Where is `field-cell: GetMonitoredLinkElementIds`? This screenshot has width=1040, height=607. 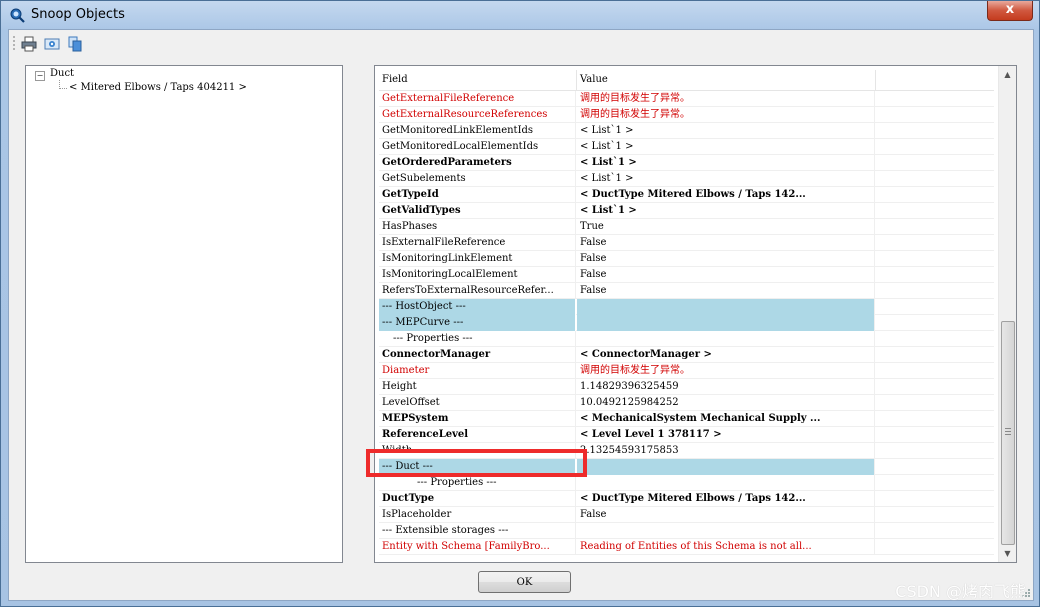 field-cell: GetMonitoredLinkElementIds is located at coordinates (477, 131).